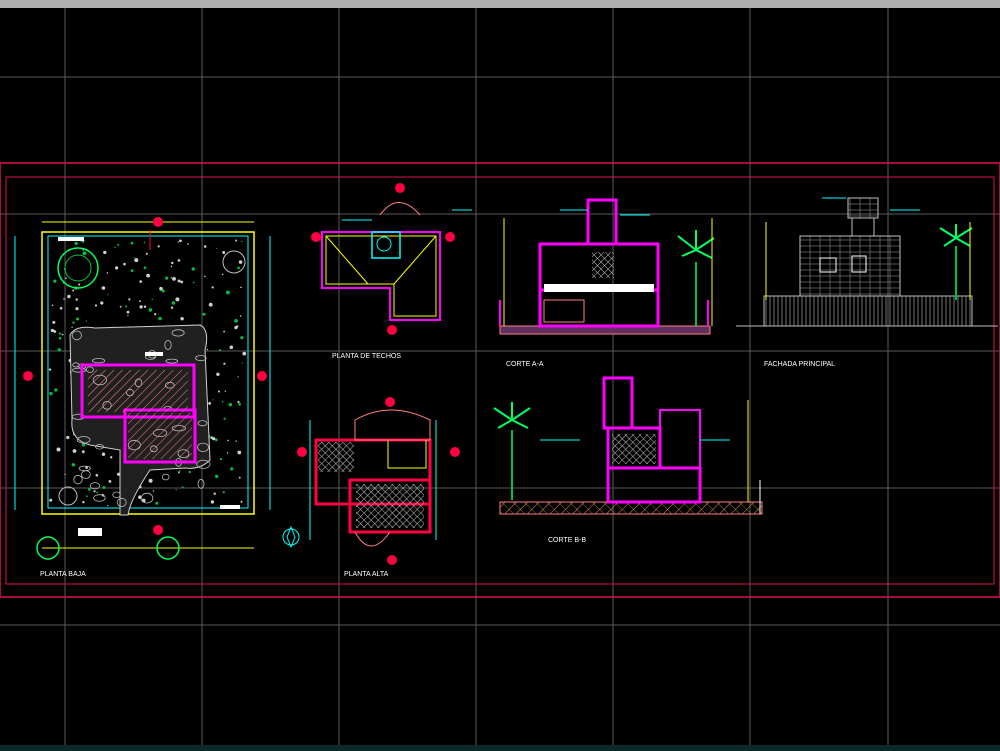  I want to click on floor-tile-hatch-front, so click(138, 391).